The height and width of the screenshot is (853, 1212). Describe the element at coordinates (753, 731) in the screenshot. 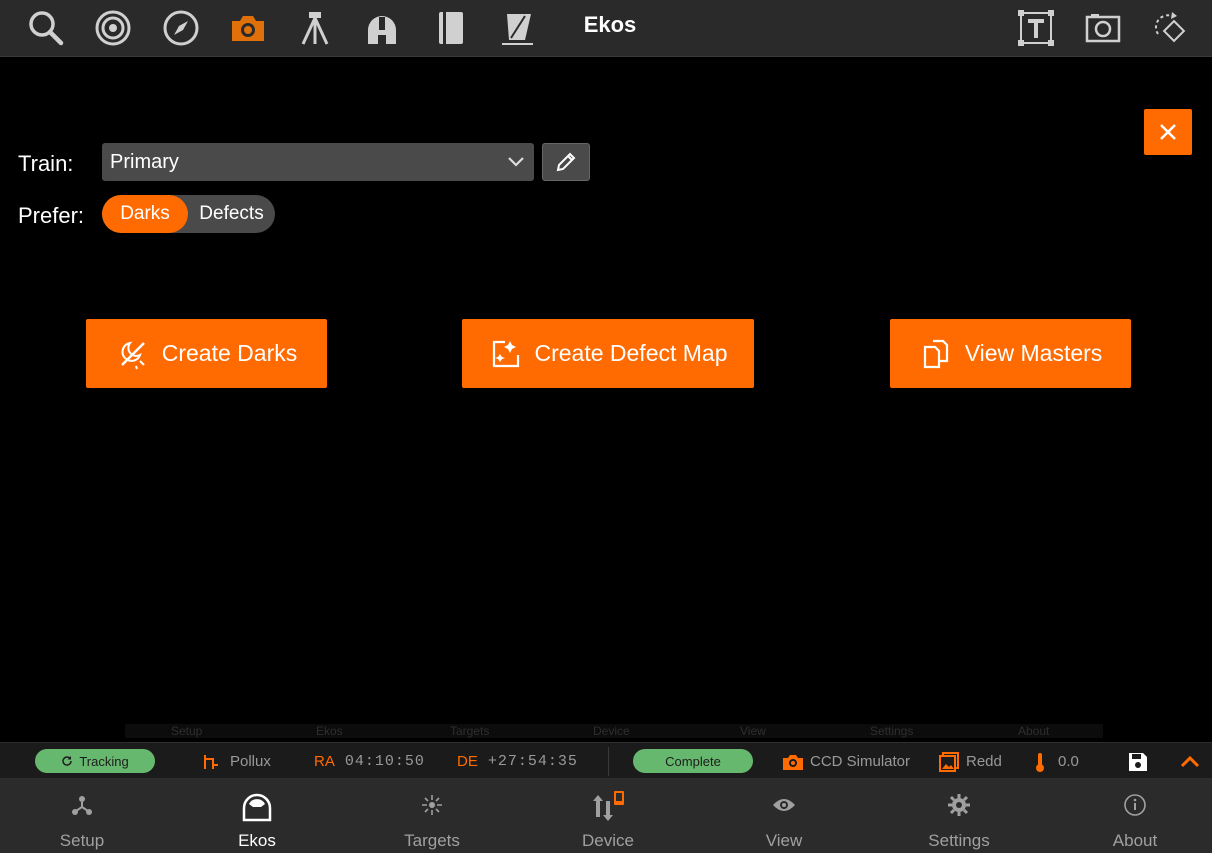

I see `faded-tab-label: View` at that location.